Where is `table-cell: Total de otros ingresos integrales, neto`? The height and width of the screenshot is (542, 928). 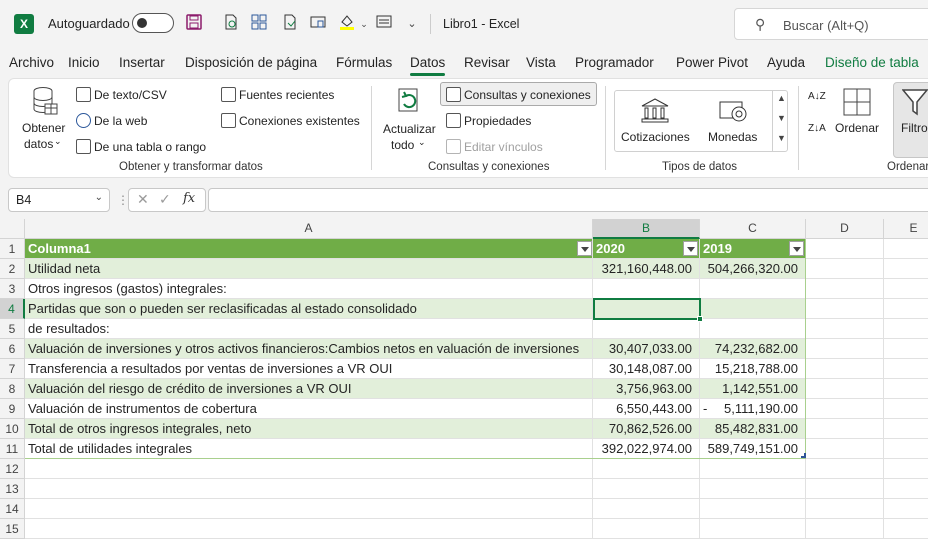 table-cell: Total de otros ingresos integrales, neto is located at coordinates (309, 429).